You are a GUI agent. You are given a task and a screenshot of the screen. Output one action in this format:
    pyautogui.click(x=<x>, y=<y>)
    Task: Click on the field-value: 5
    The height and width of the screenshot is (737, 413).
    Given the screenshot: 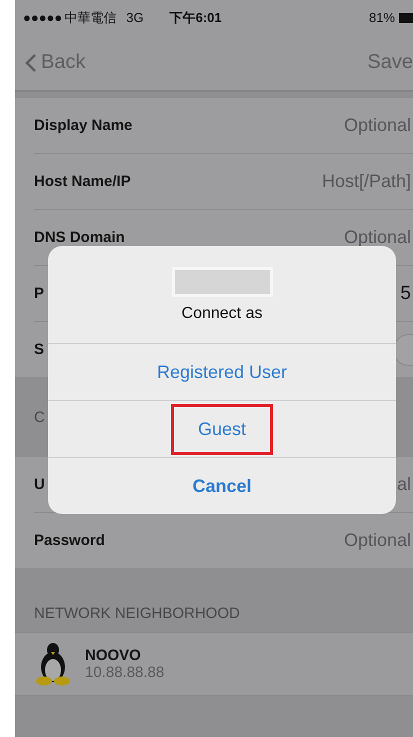 What is the action you would take?
    pyautogui.click(x=405, y=293)
    